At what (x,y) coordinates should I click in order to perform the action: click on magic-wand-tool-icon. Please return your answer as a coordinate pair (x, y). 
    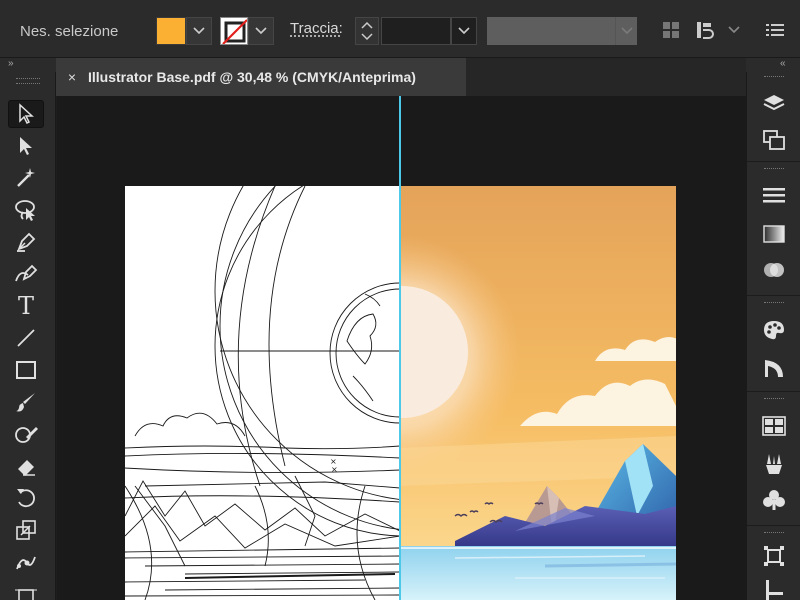
    Looking at the image, I should click on (26, 178).